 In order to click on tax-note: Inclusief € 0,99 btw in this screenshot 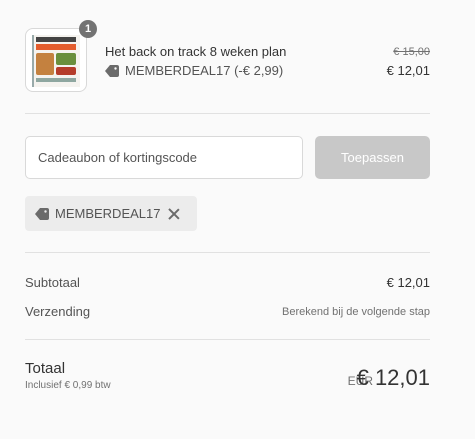, I will do `click(68, 385)`.